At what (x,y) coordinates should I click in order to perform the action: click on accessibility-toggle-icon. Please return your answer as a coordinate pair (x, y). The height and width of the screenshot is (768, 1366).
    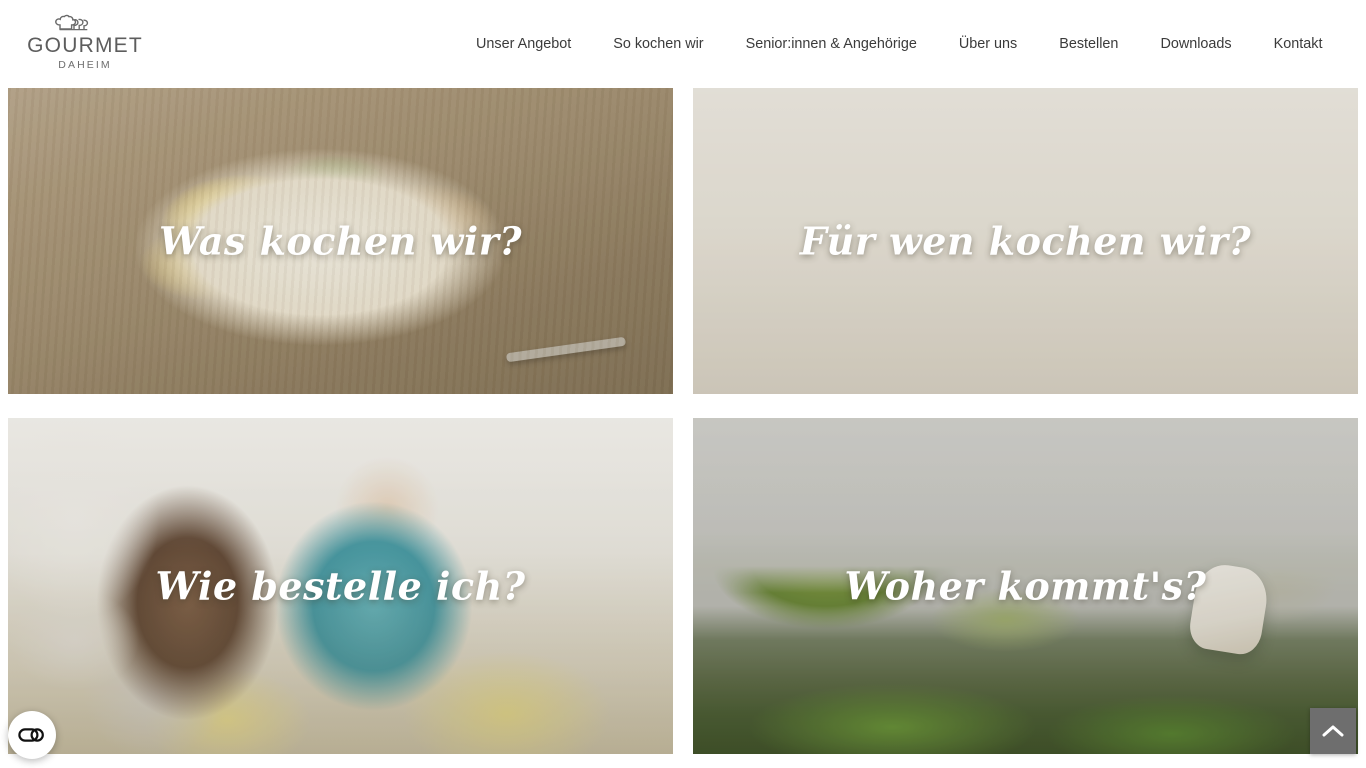
    Looking at the image, I should click on (31, 735).